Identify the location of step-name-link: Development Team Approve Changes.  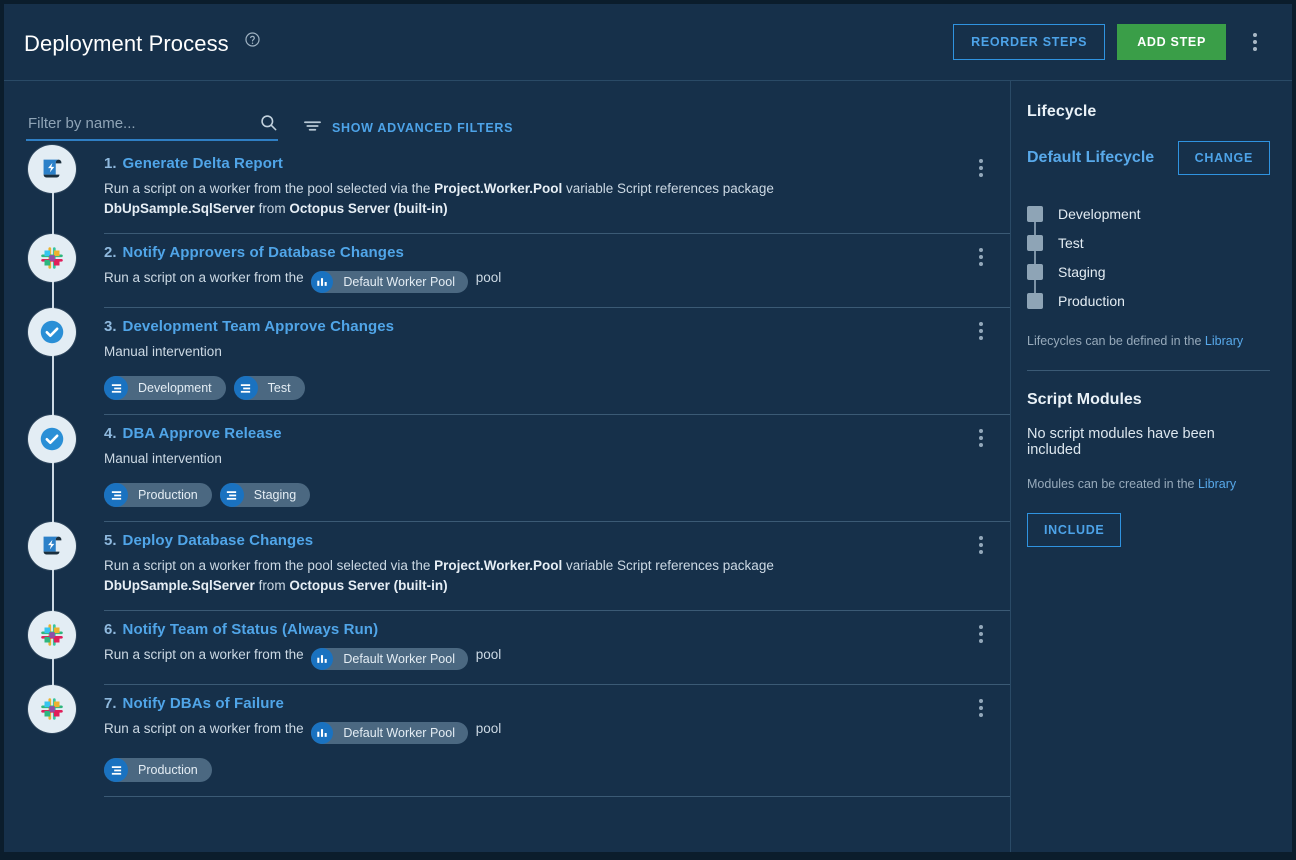
(259, 326).